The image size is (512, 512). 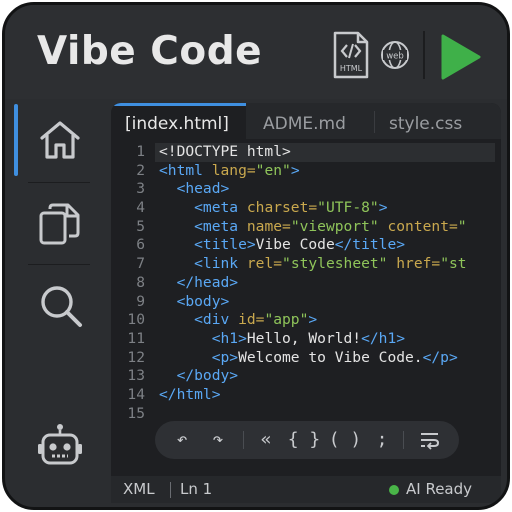 I want to click on code-token: lang=, so click(x=233, y=170).